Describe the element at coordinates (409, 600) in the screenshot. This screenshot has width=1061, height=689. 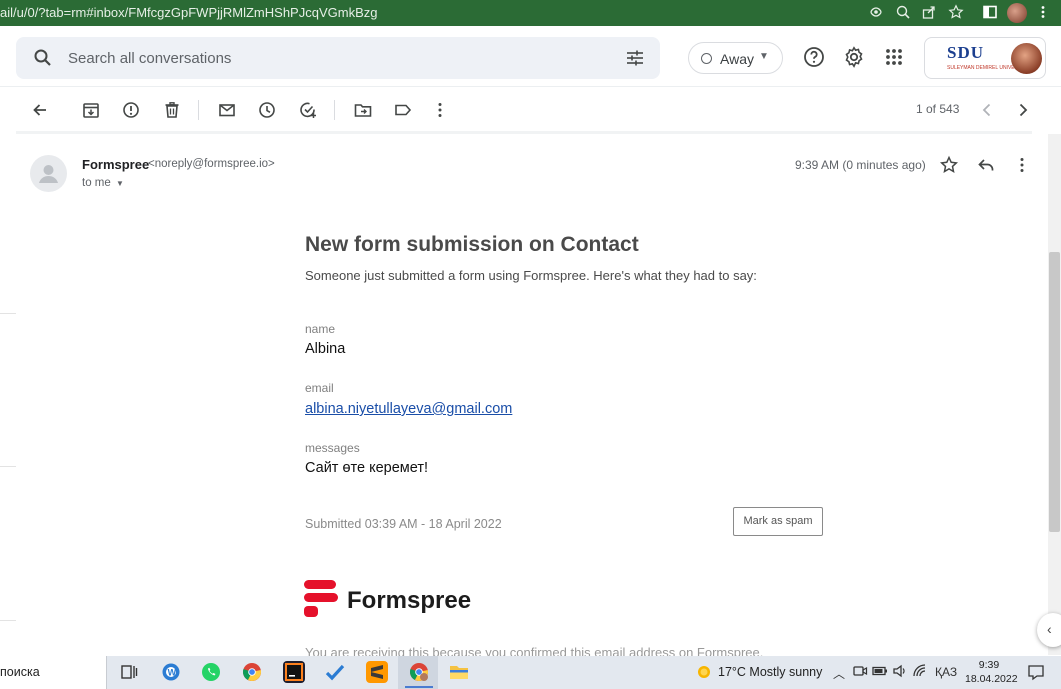
I see `formspree-brand-name: Formspree` at that location.